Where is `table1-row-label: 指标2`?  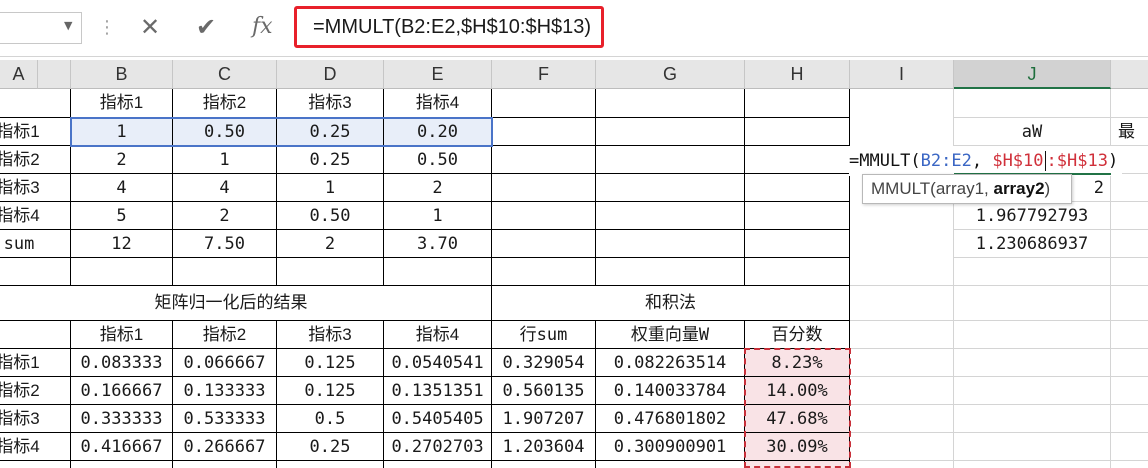 table1-row-label: 指标2 is located at coordinates (22, 160).